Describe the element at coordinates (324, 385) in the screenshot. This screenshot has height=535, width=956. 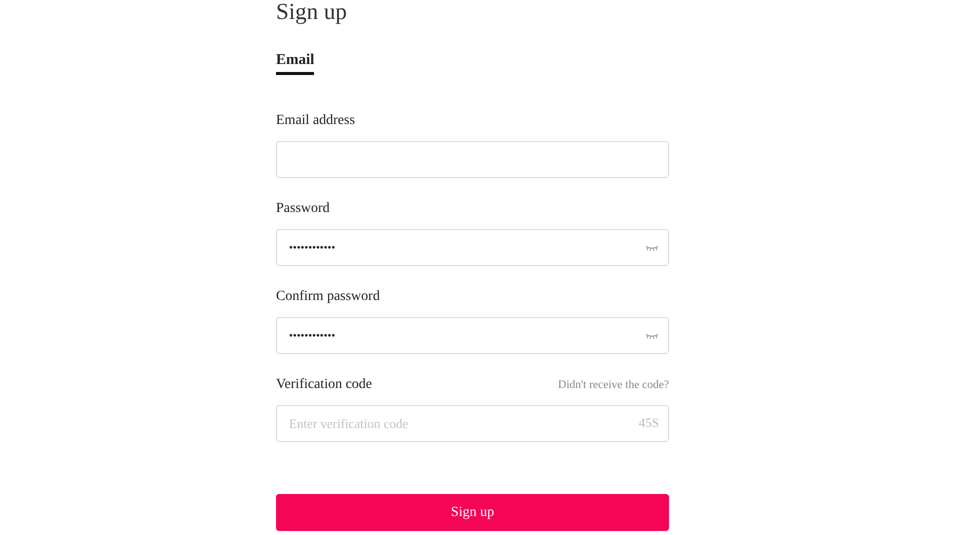
I see `field-label: Verification code` at that location.